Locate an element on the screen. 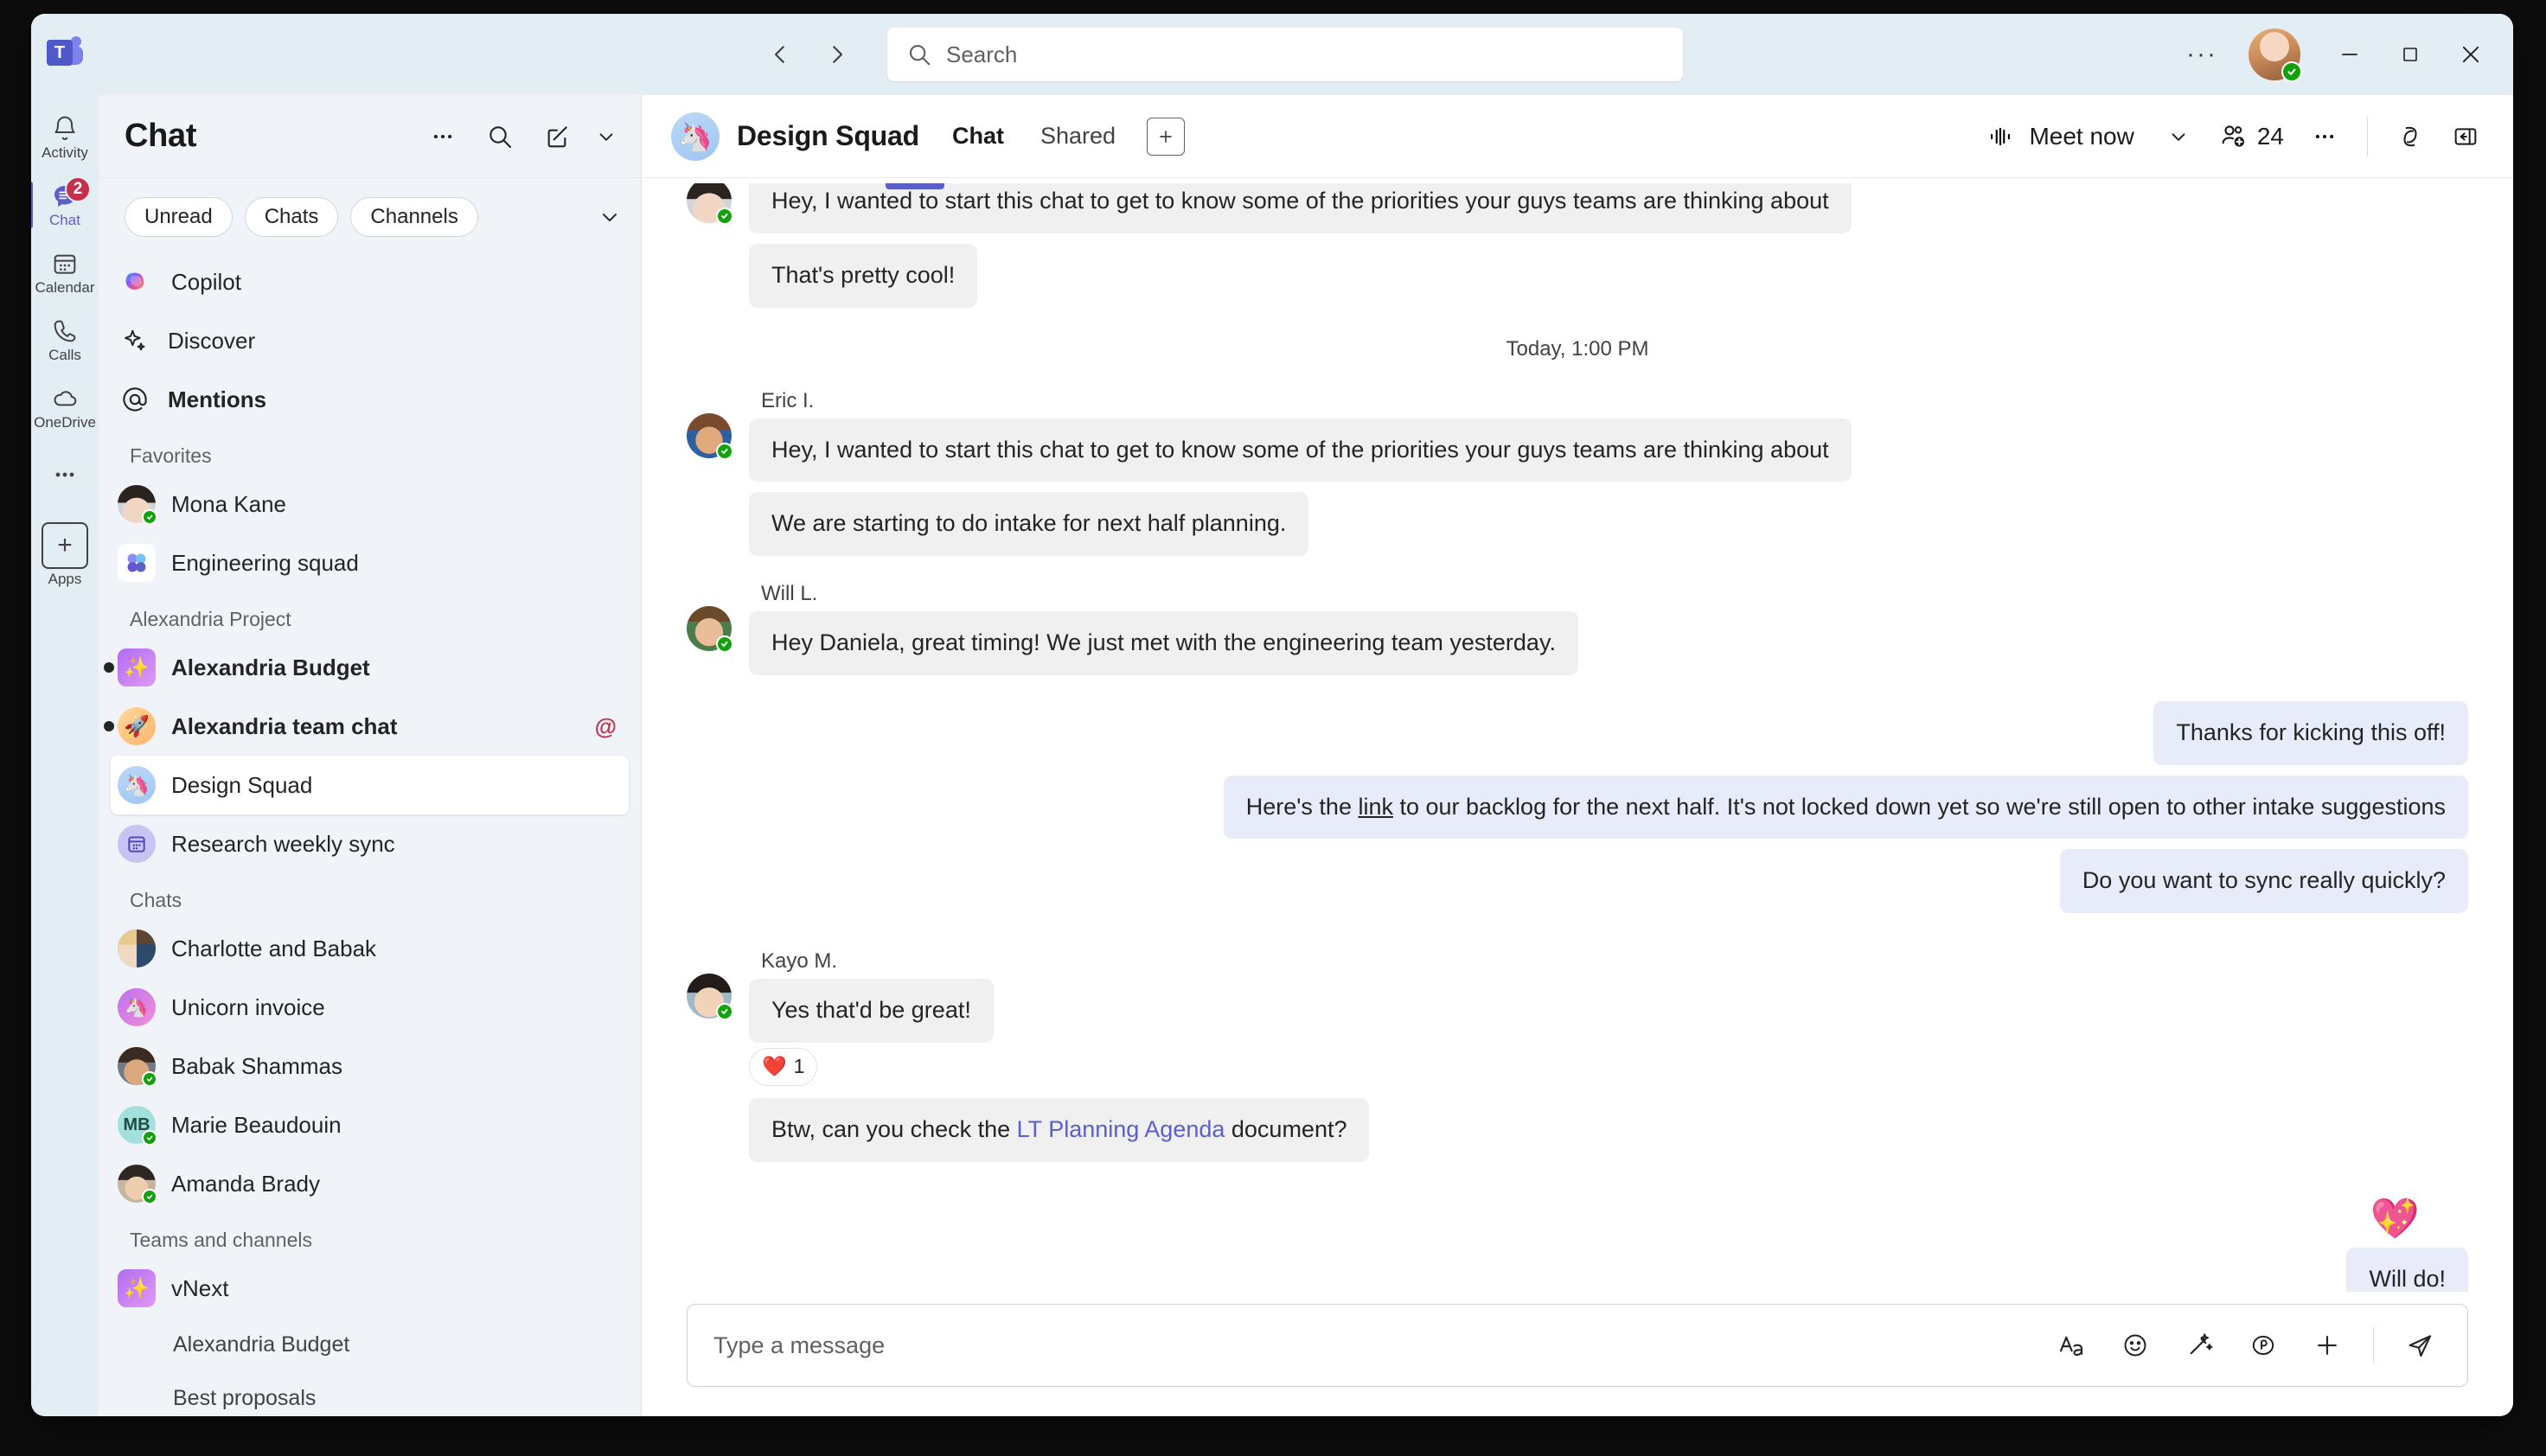  compose-box: Type a message is located at coordinates (1577, 1345).